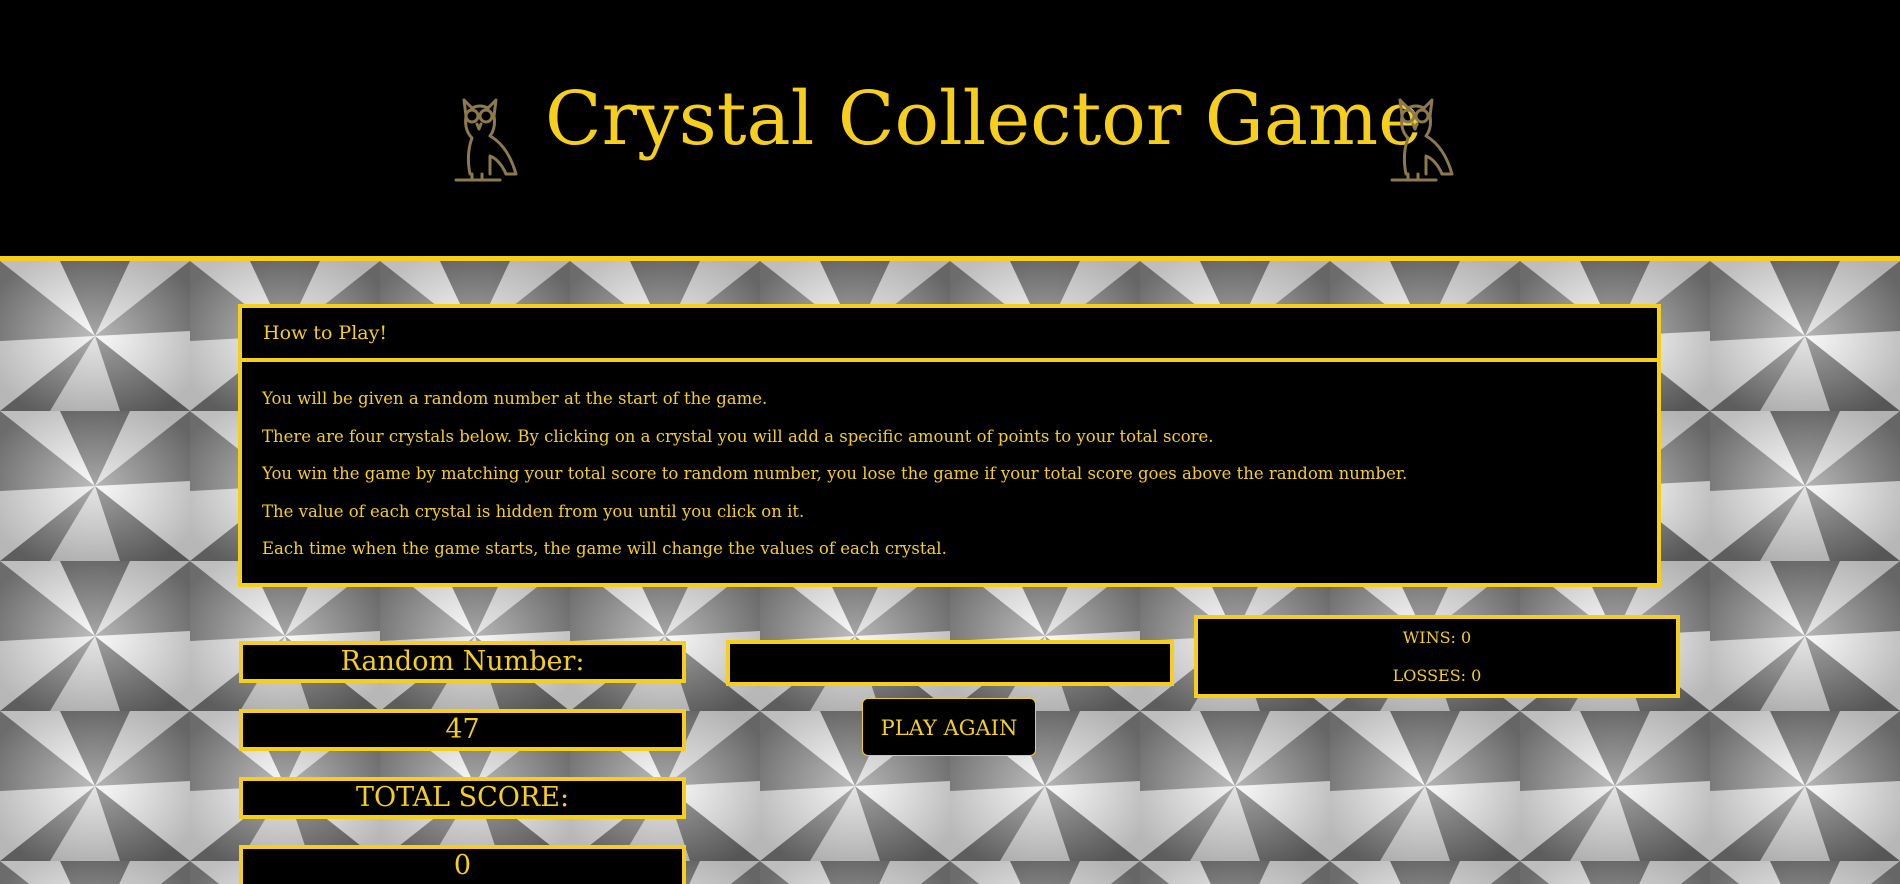 This screenshot has width=1900, height=884. What do you see at coordinates (1437, 656) in the screenshot?
I see `stats-box: WINS: 0 LOSSES: 0` at bounding box center [1437, 656].